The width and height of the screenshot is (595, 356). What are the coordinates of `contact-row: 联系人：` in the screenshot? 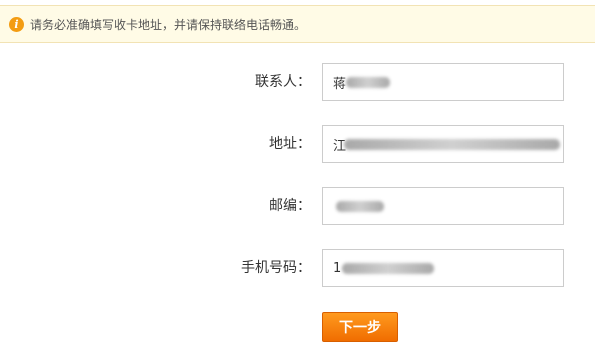 It's located at (297, 82).